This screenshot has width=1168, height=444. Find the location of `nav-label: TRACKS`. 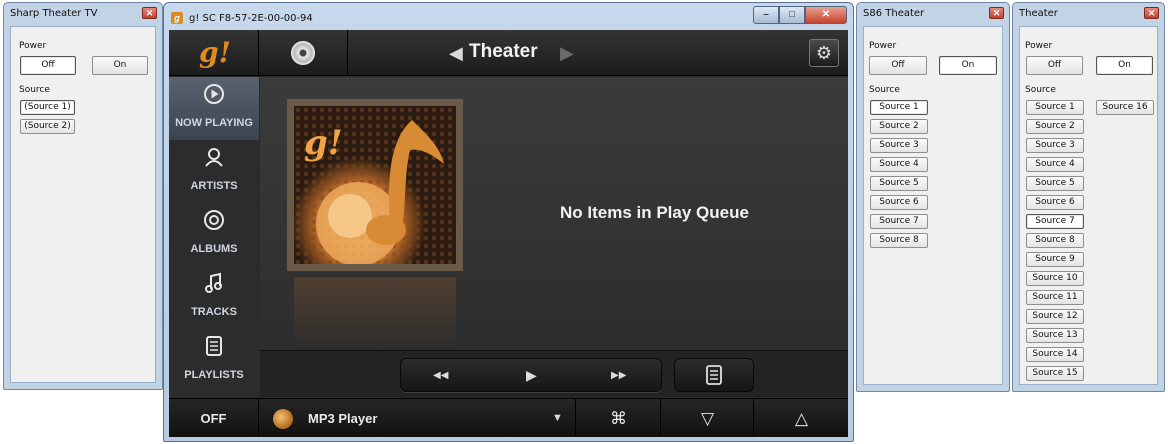

nav-label: TRACKS is located at coordinates (214, 312).